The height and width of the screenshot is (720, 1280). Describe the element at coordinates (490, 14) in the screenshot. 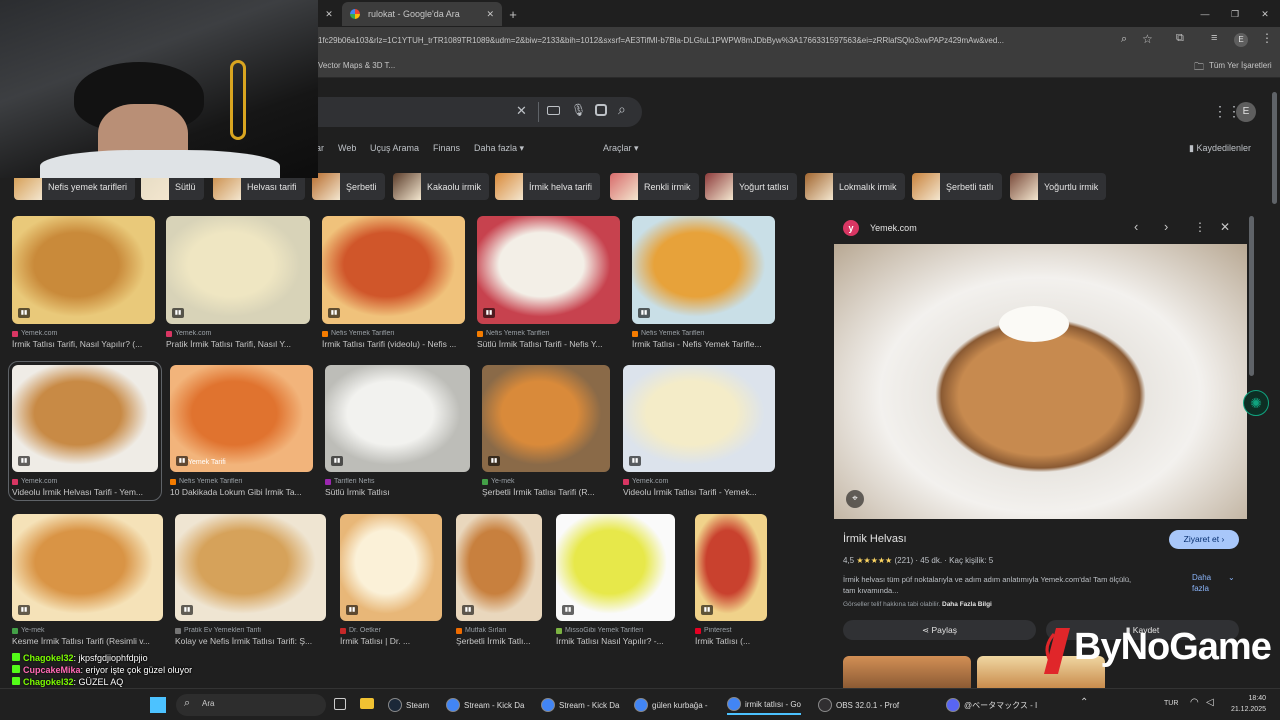

I see `tab-close-icon: ✕` at that location.